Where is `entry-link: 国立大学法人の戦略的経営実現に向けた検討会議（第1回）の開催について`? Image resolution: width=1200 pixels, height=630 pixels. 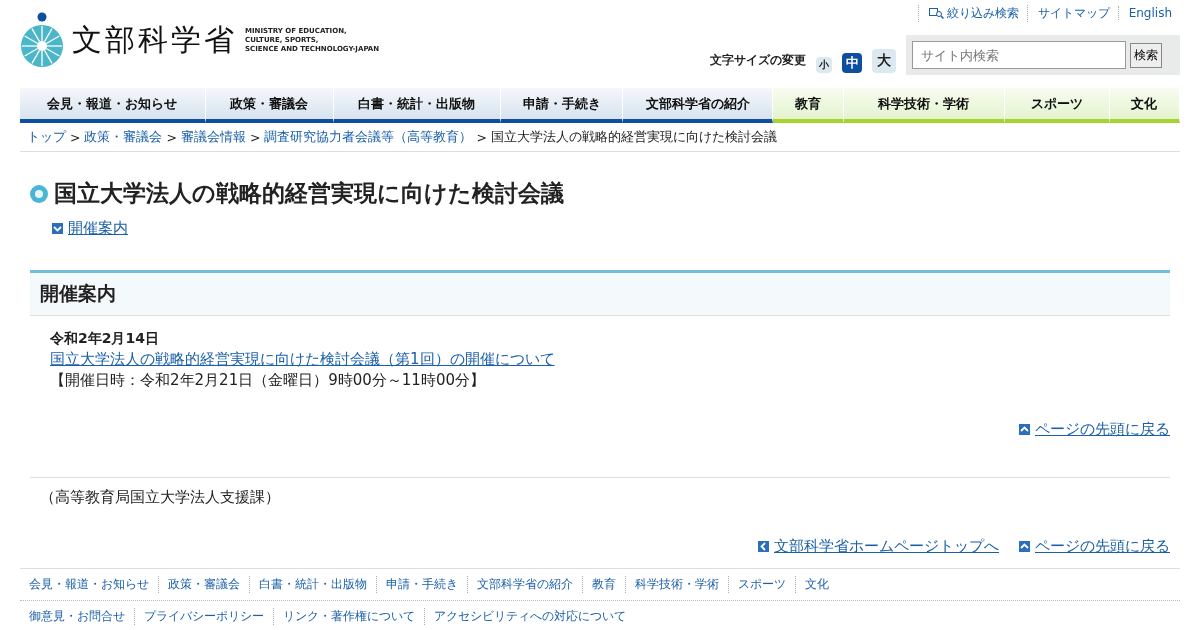 entry-link: 国立大学法人の戦略的経営実現に向けた検討会議（第1回）の開催について is located at coordinates (302, 359).